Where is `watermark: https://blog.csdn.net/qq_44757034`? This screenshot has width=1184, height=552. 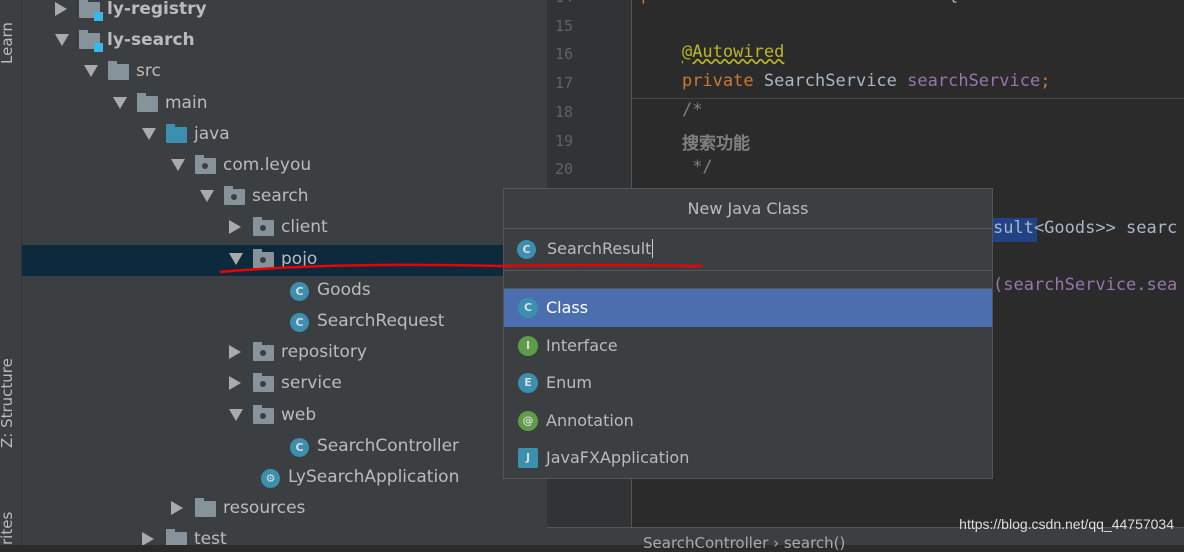
watermark: https://blog.csdn.net/qq_44757034 is located at coordinates (1066, 524).